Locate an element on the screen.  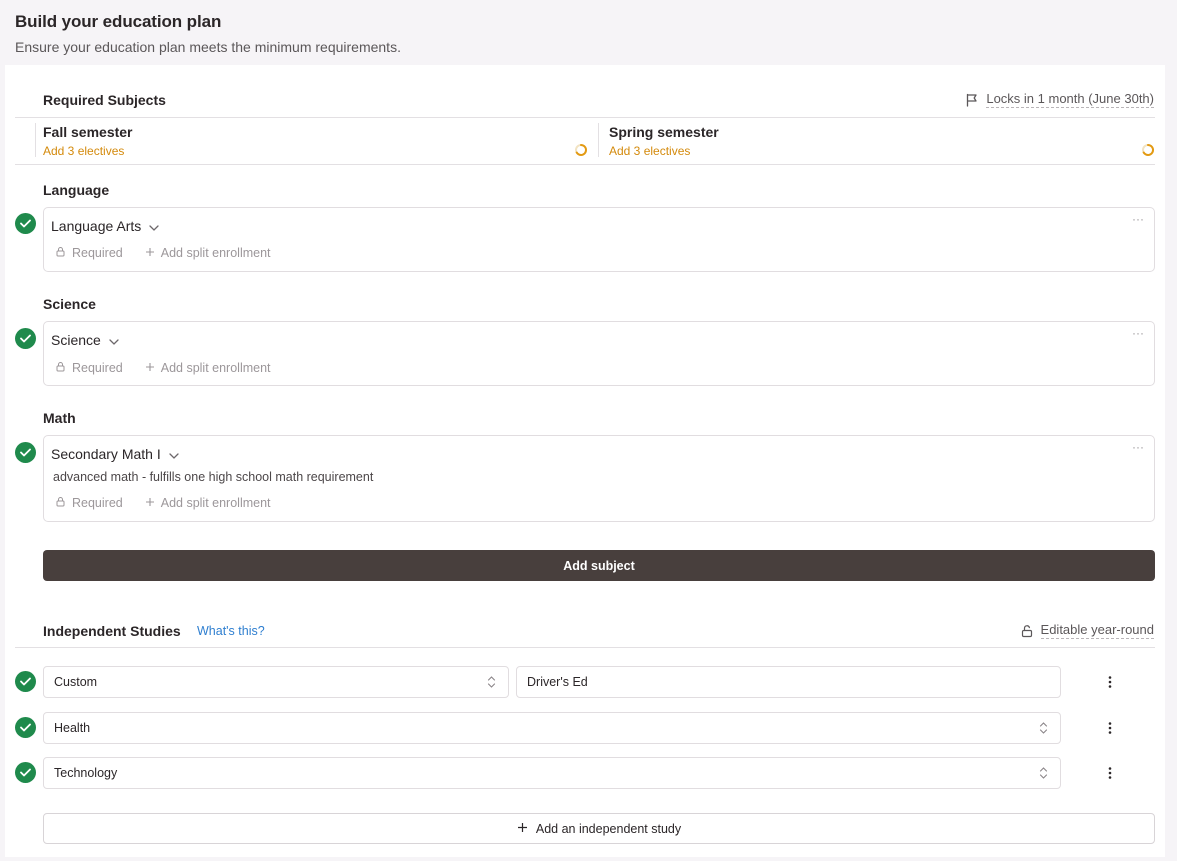
subject-dropdown: Language Arts is located at coordinates (105, 226).